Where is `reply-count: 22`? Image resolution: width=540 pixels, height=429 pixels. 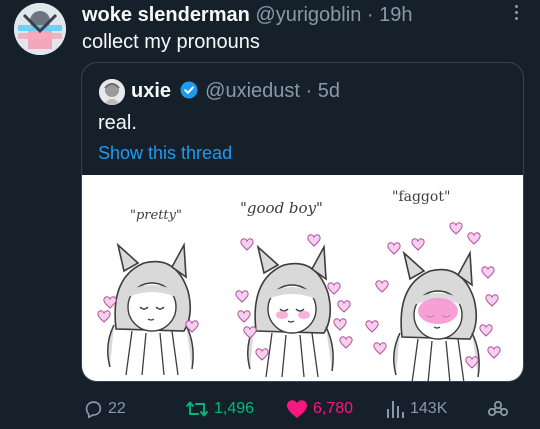
reply-count: 22 is located at coordinates (117, 408).